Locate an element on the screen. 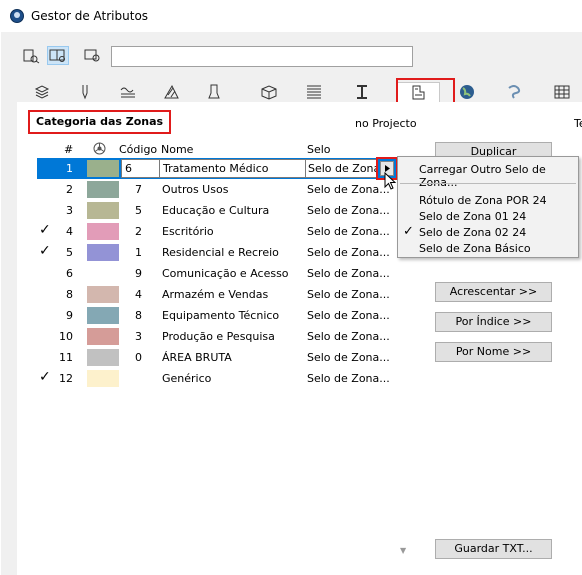 This screenshot has width=582, height=575. row-index: 12 is located at coordinates (66, 378).